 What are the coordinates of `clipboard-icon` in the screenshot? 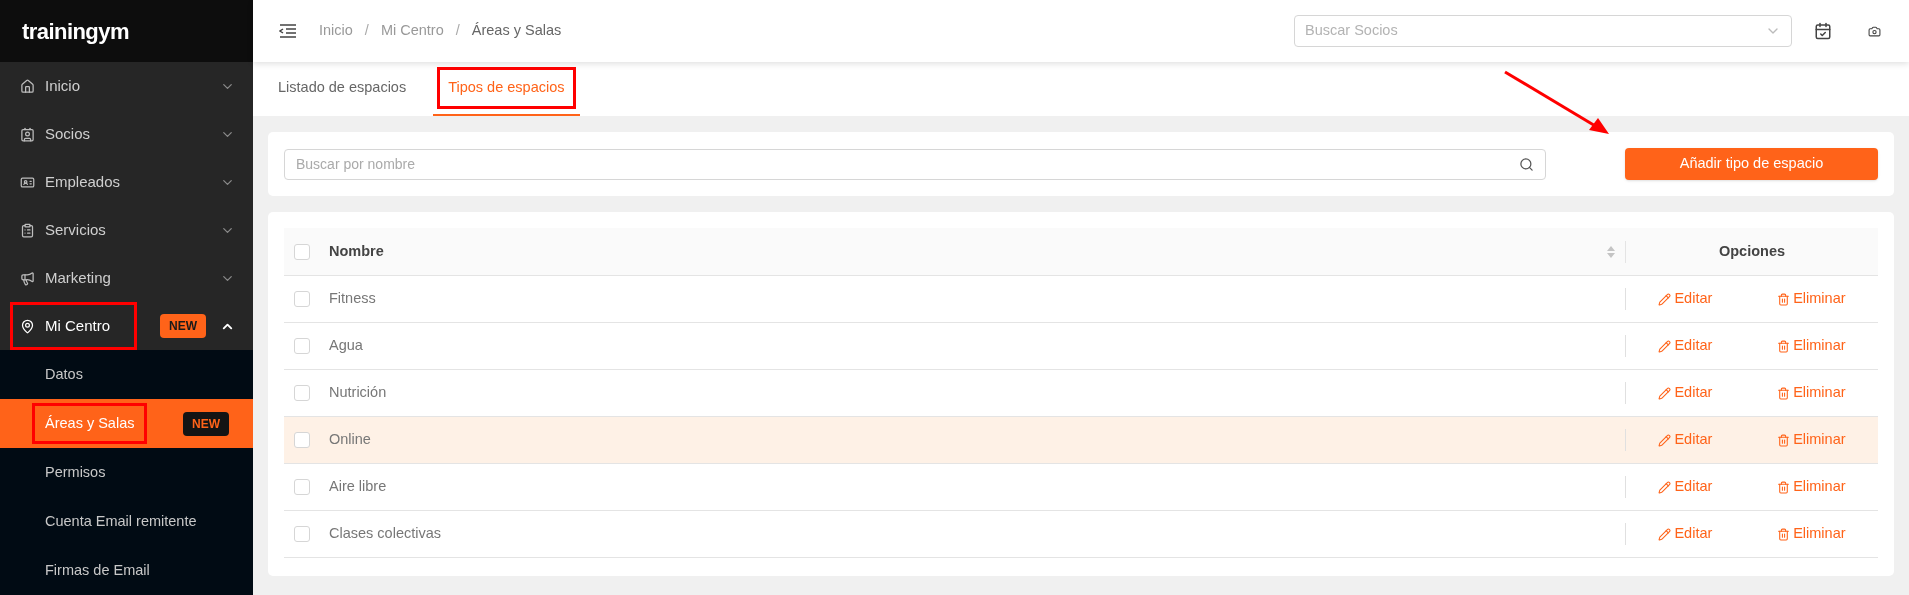 It's located at (27, 230).